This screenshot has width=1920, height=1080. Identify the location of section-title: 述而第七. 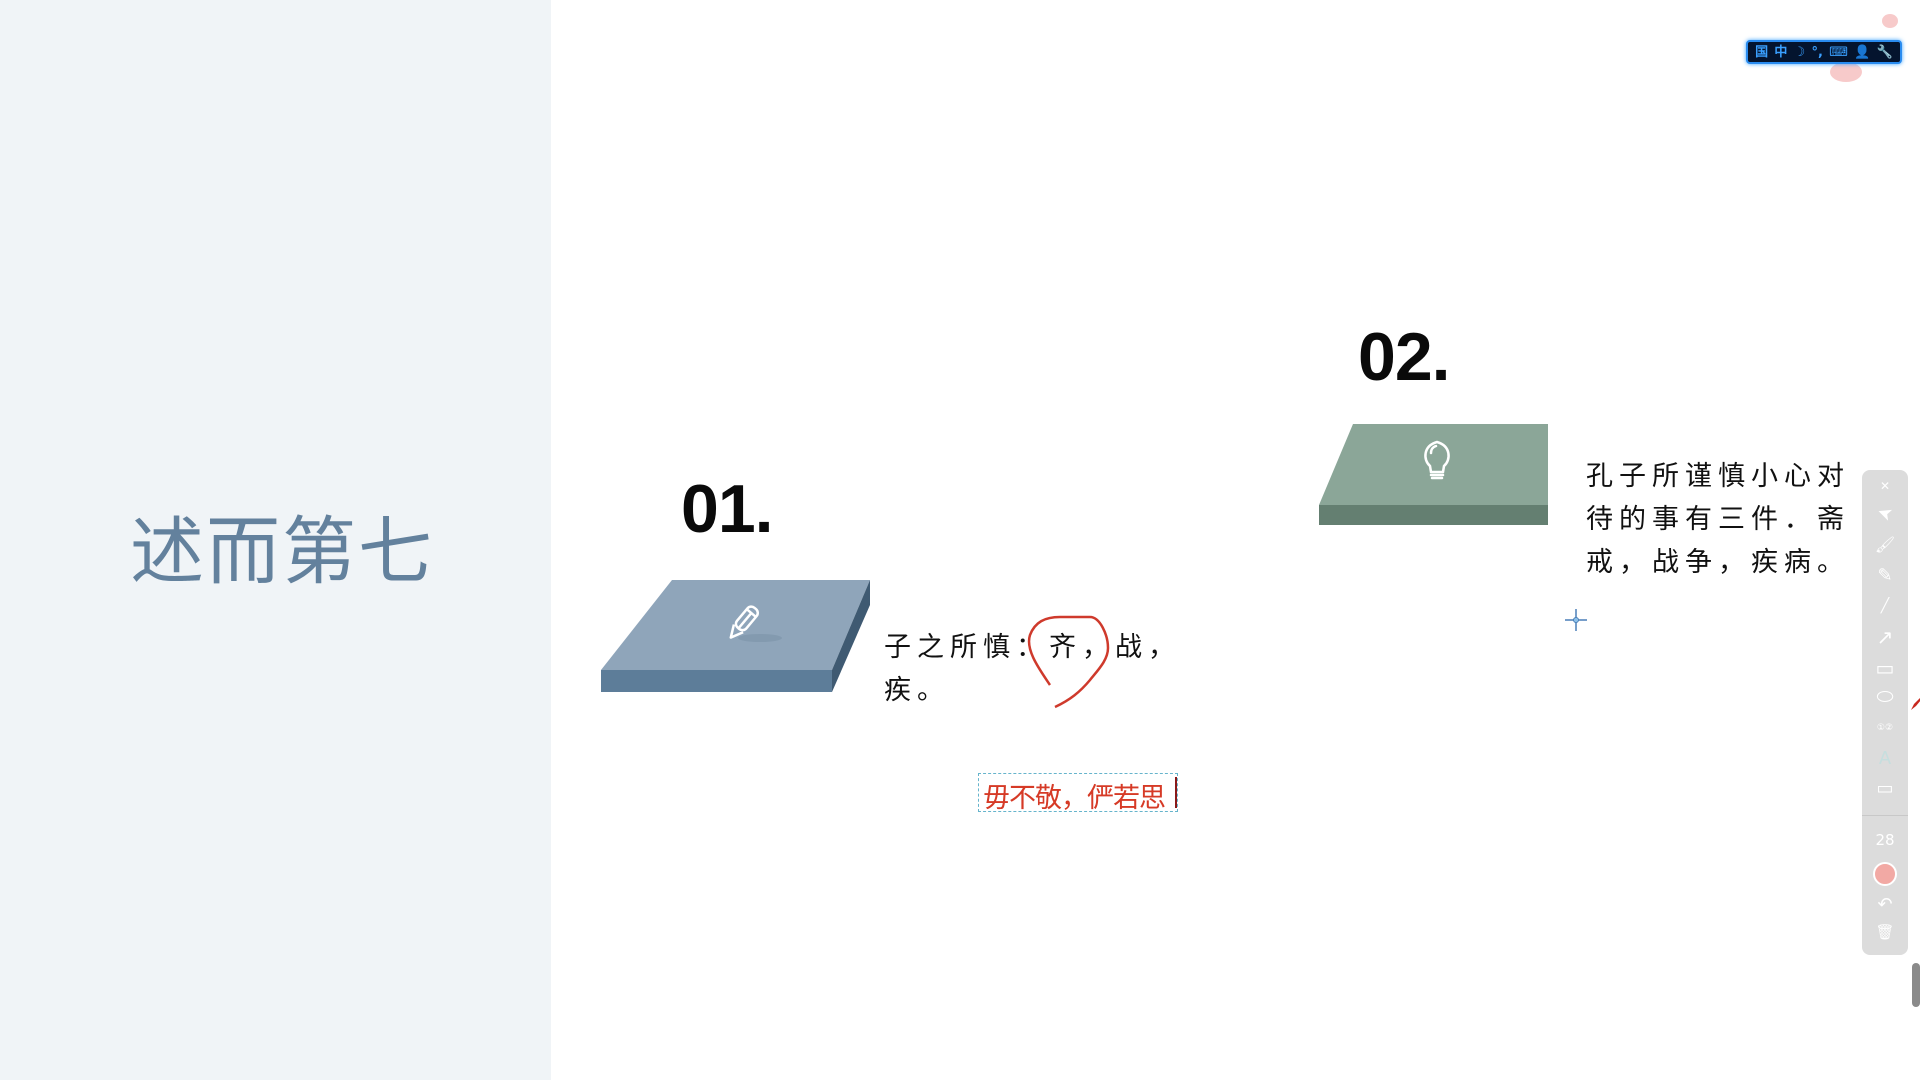
(282, 552).